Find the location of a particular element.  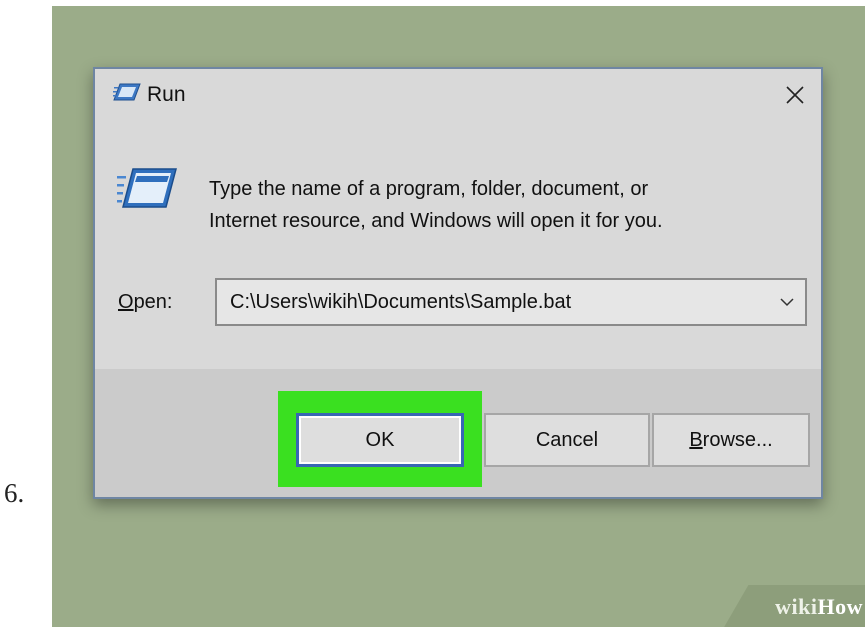

dropdown-button is located at coordinates (787, 302).